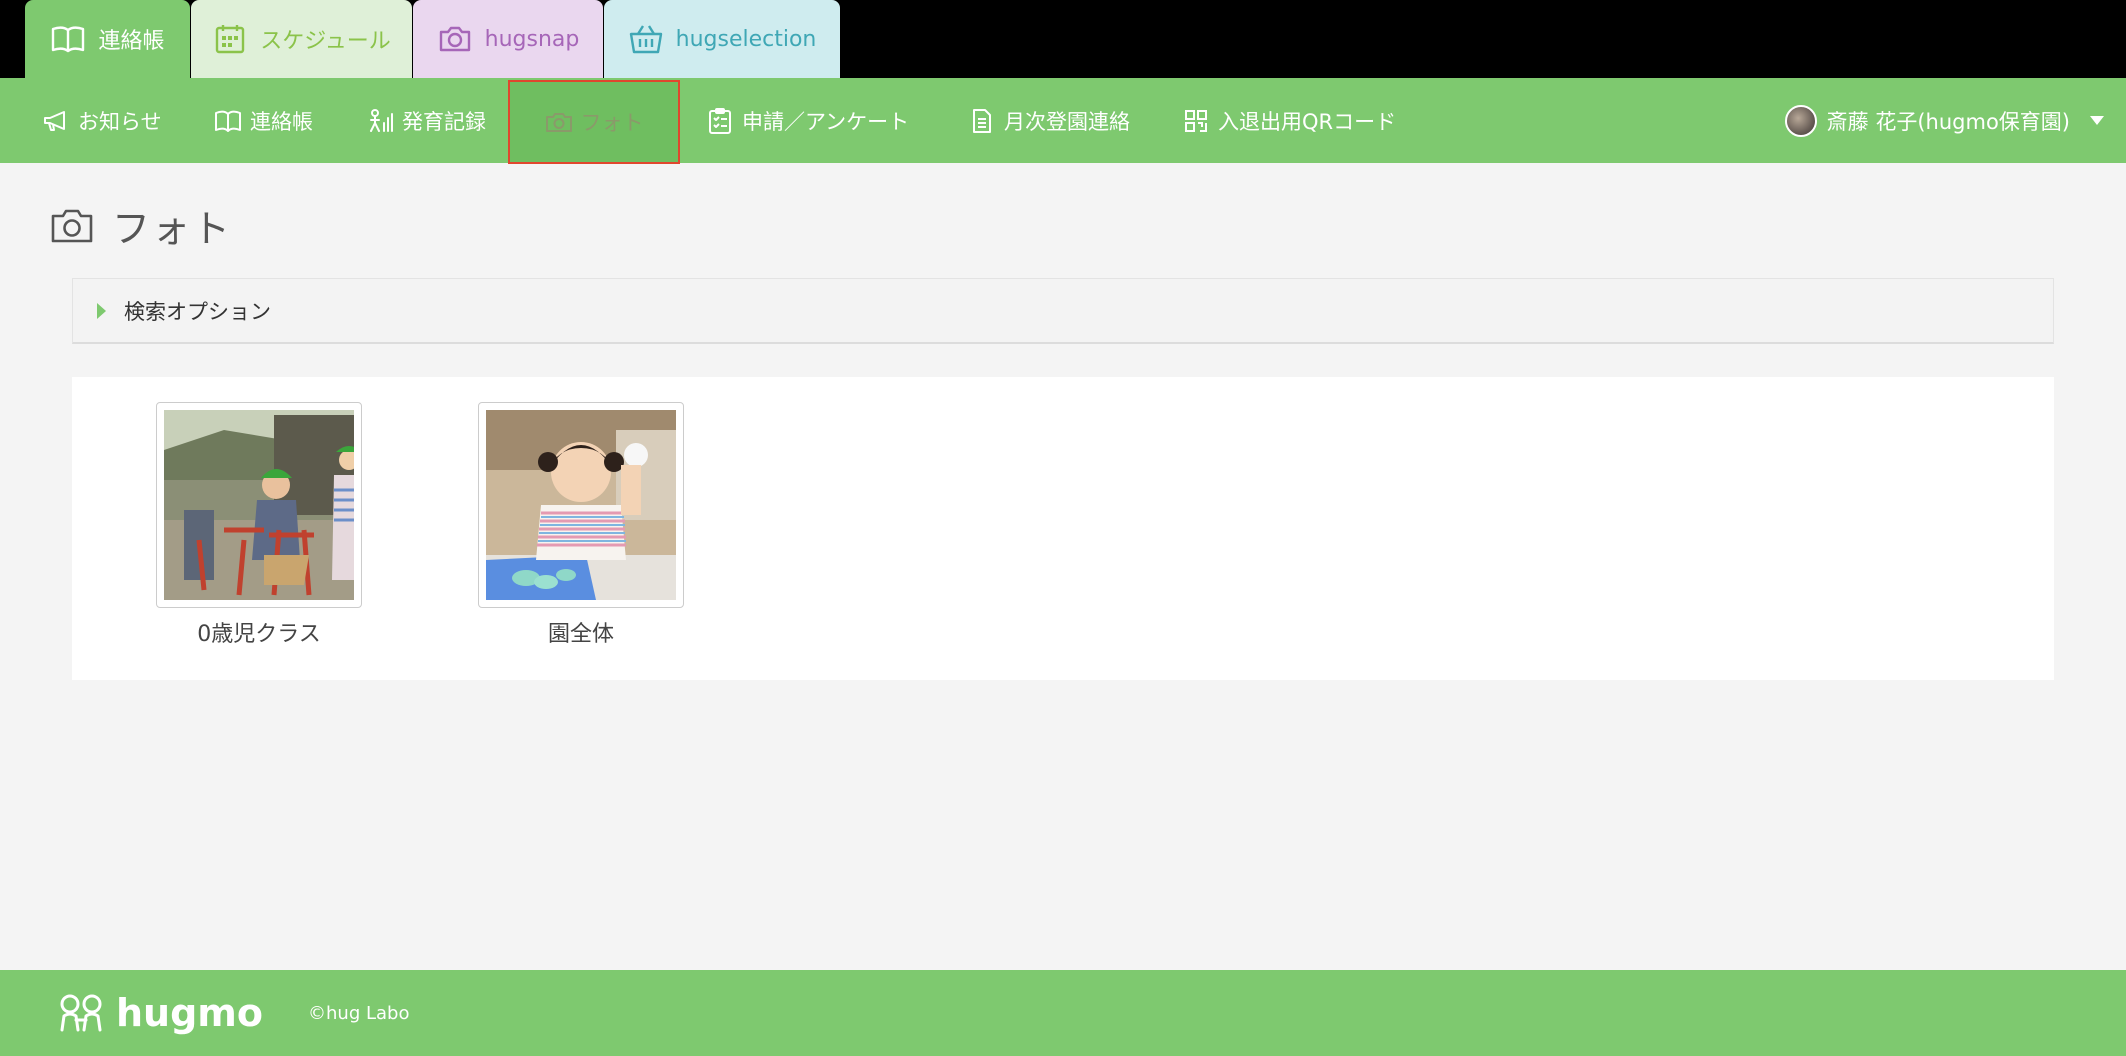 The image size is (2126, 1056). Describe the element at coordinates (532, 39) in the screenshot. I see `app-tab-label: hugsnap` at that location.